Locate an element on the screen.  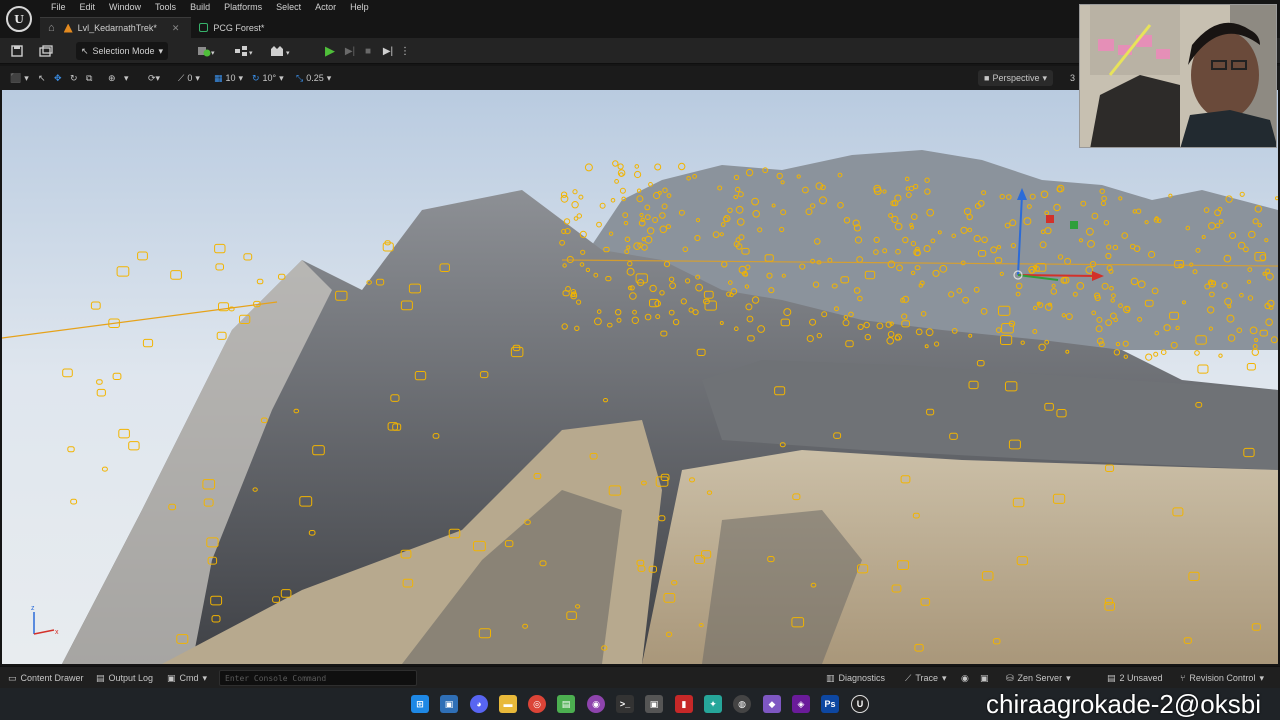
obs-icon: ◍ is located at coordinates (742, 704).